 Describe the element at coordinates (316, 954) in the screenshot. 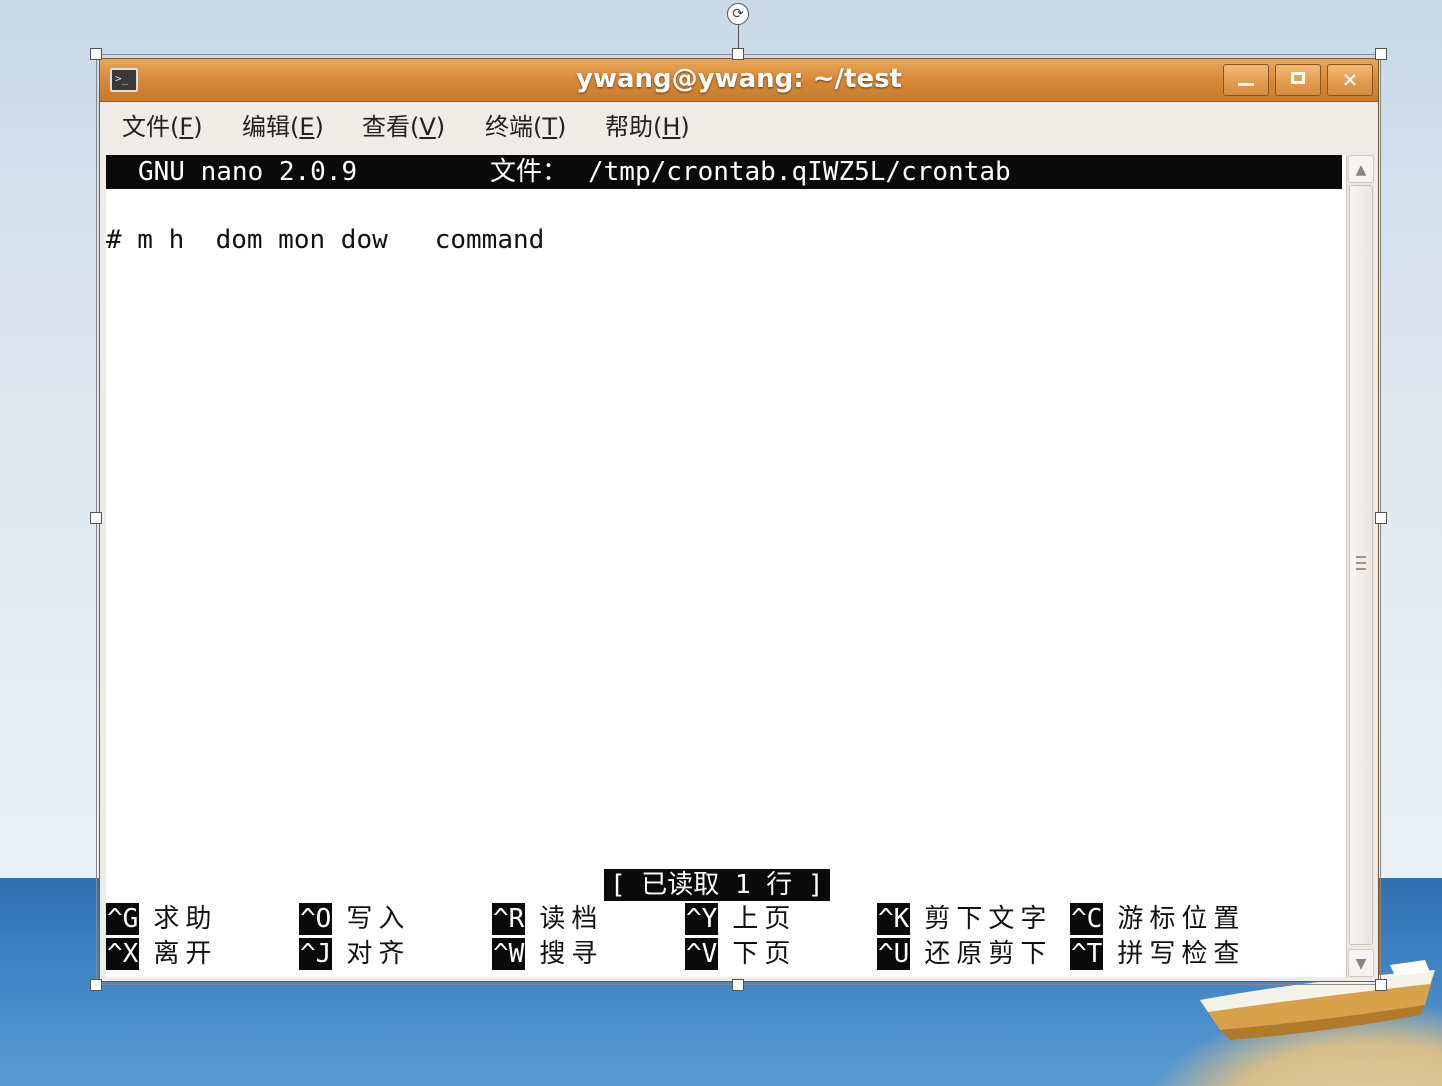

I see `shortcut-key: ^J` at that location.